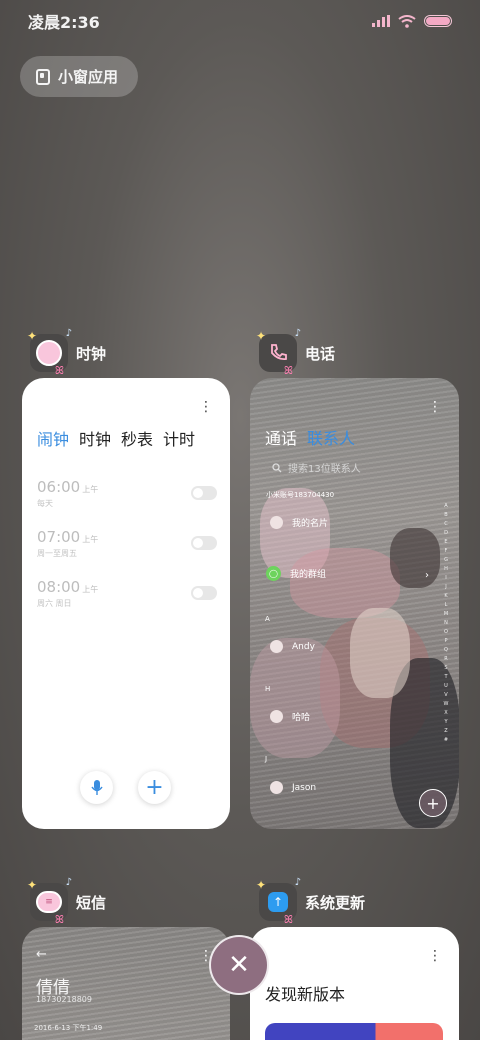 This screenshot has width=480, height=1040. What do you see at coordinates (445, 506) in the screenshot?
I see `alphabet-index-letter: A` at bounding box center [445, 506].